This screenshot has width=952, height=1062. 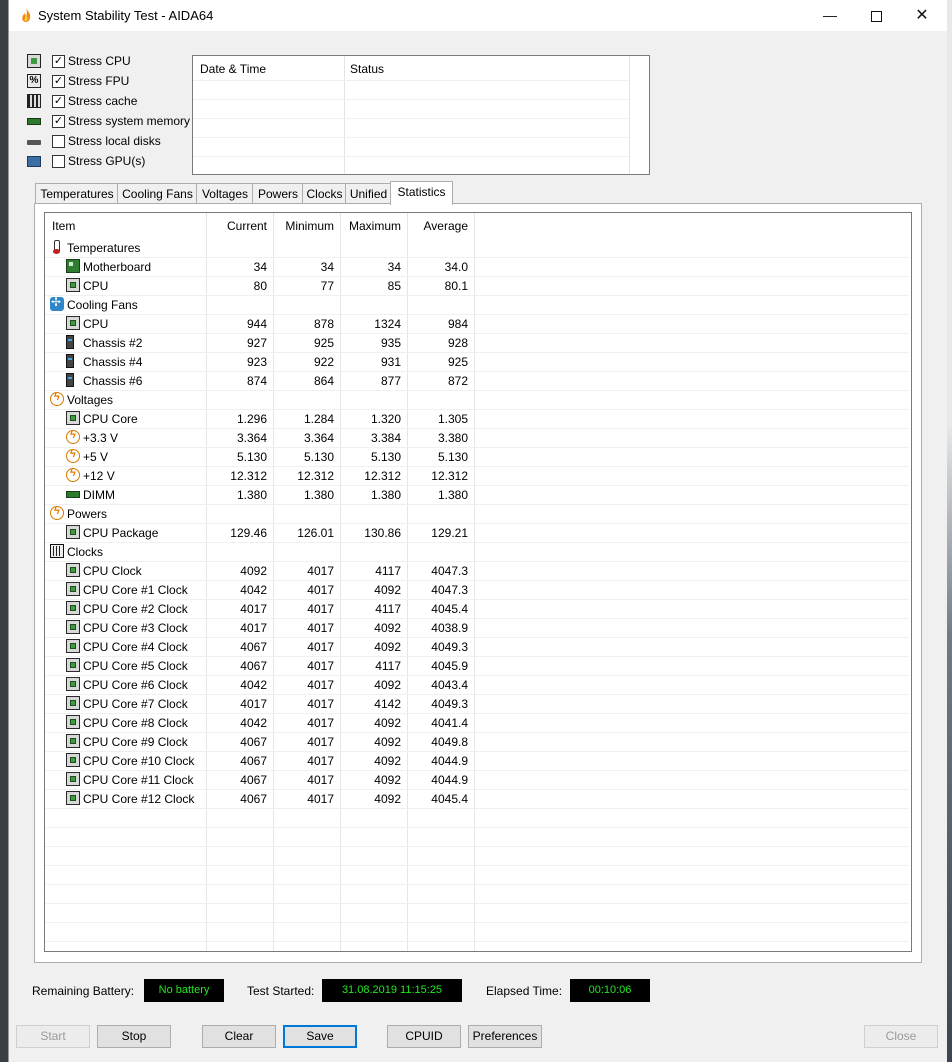 I want to click on tab-unified: Unified, so click(x=368, y=193).